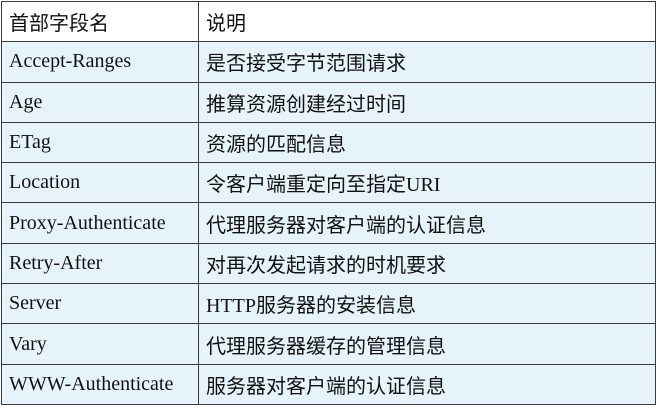 This screenshot has width=657, height=408. Describe the element at coordinates (427, 183) in the screenshot. I see `description-cell: 令客户端重定向至指定URI` at that location.